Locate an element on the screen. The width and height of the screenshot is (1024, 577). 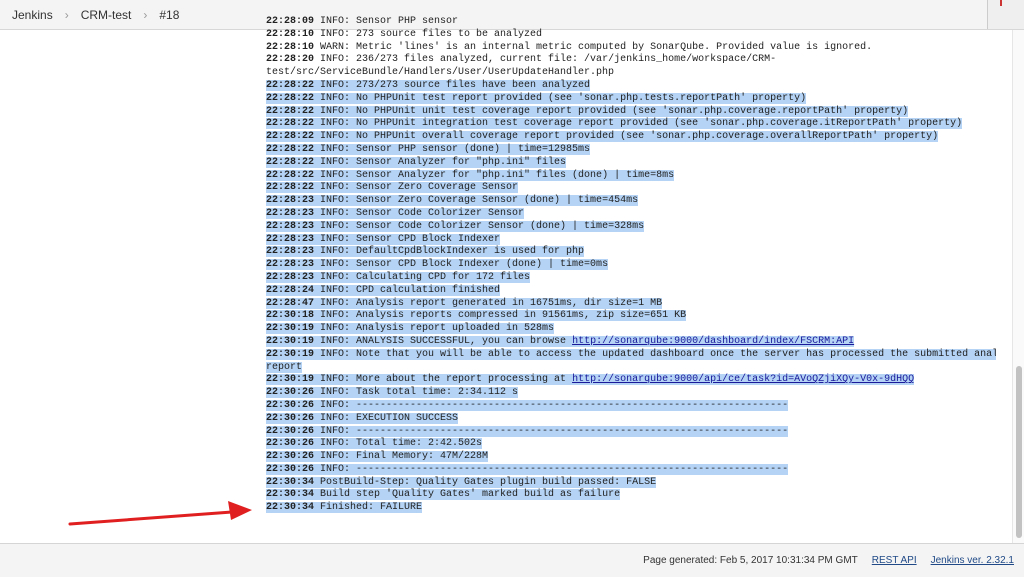
arrow-shaft is located at coordinates (151, 518).